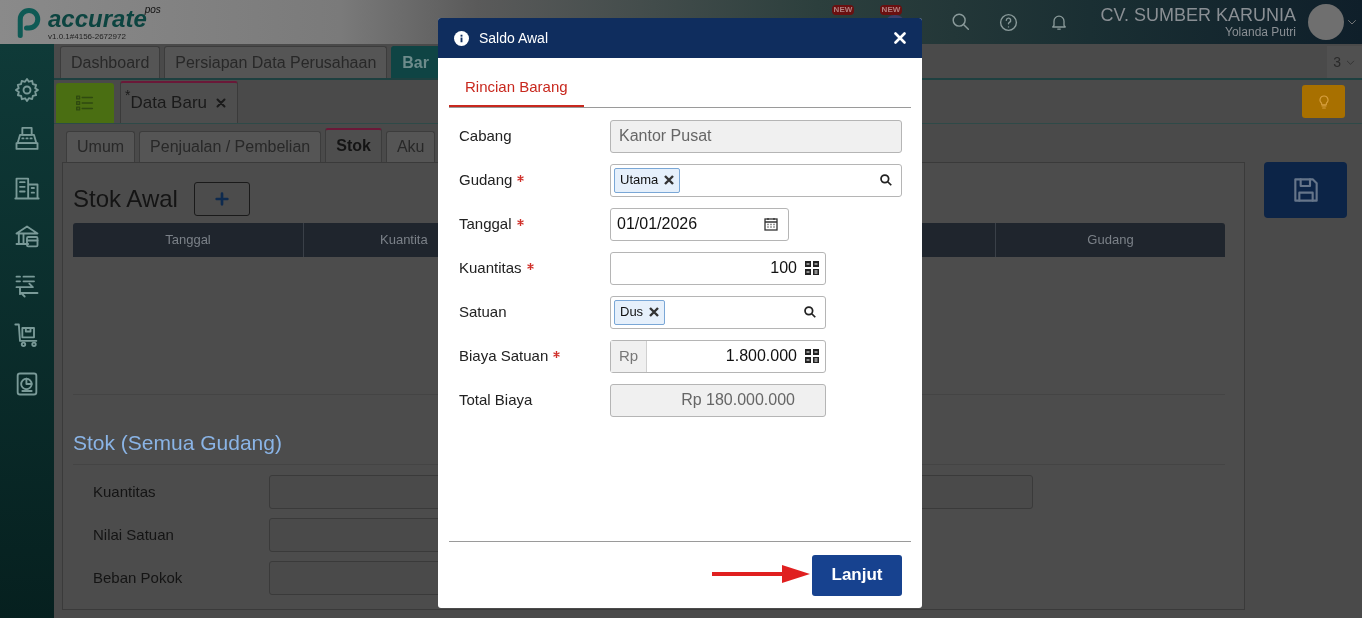  I want to click on tag-search-field: Dus, so click(718, 312).